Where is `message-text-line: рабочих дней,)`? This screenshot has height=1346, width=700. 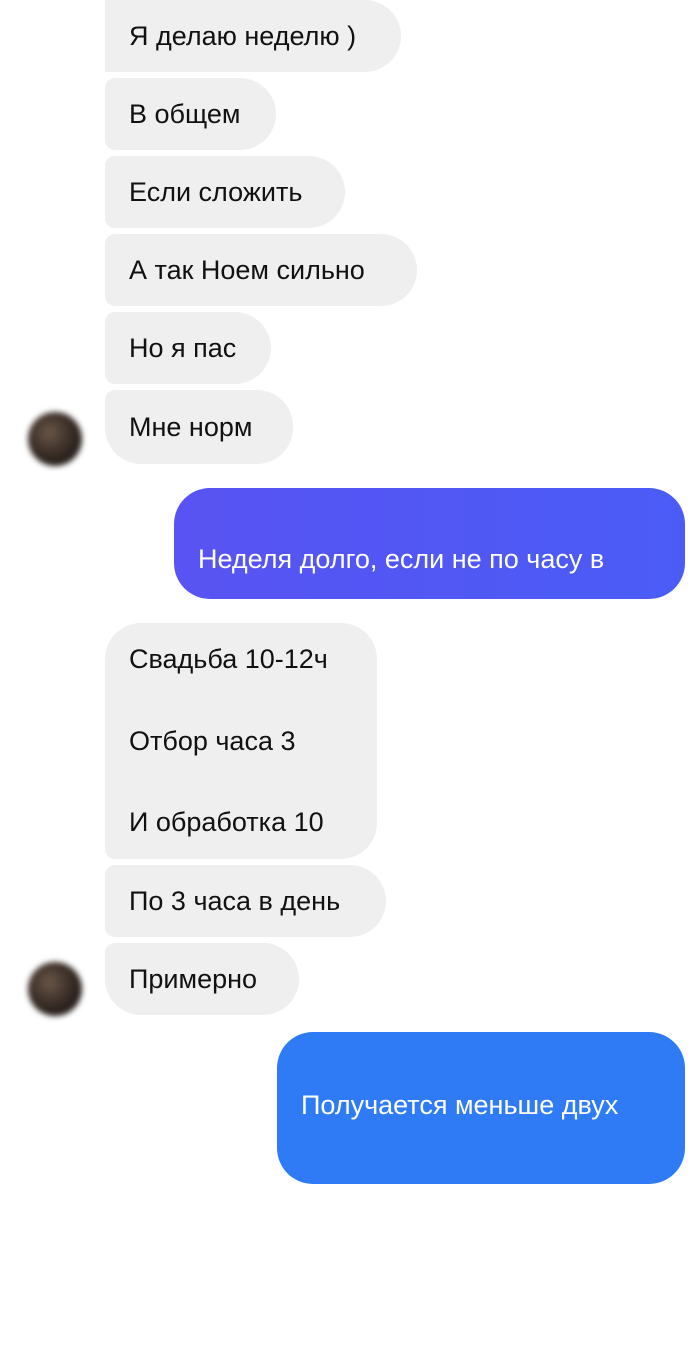 message-text-line: рабочих дней,) is located at coordinates (481, 1198).